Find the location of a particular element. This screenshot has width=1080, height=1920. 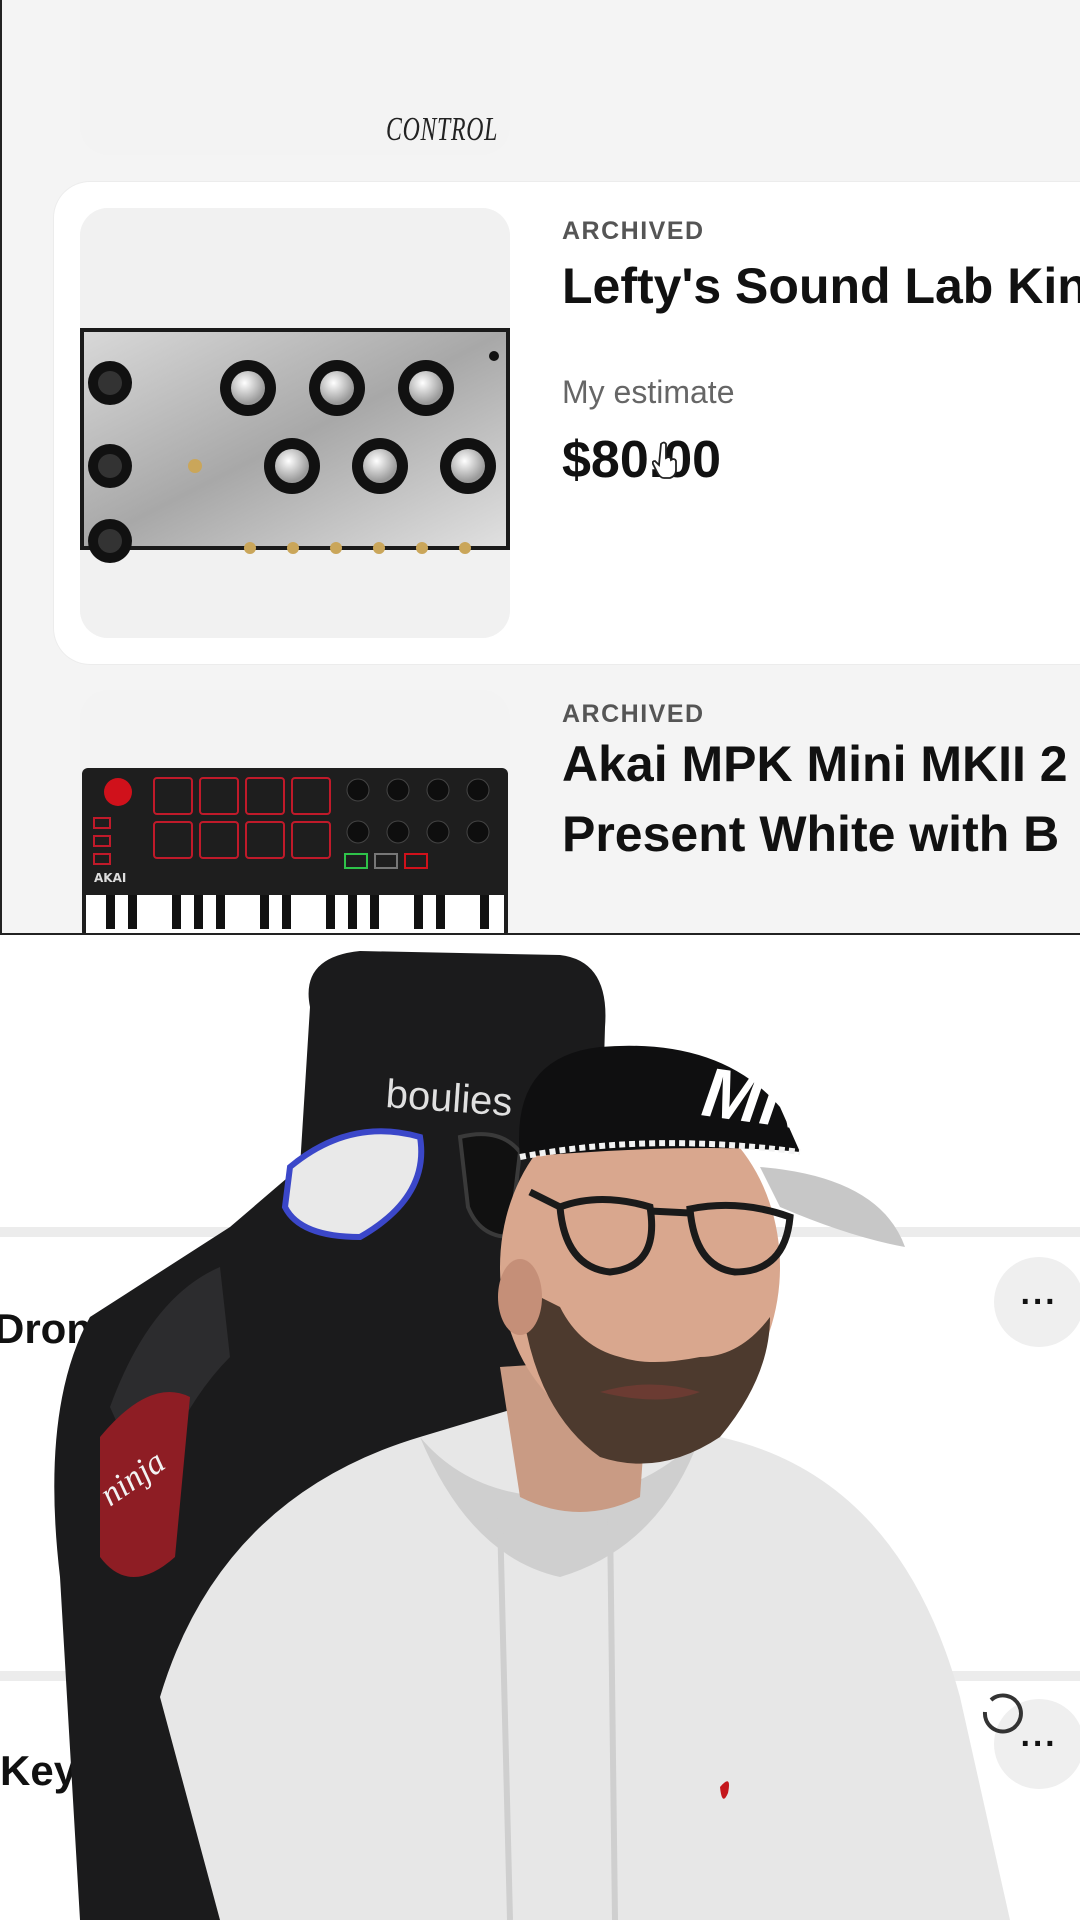

hand-cursor-icon is located at coordinates (664, 460).